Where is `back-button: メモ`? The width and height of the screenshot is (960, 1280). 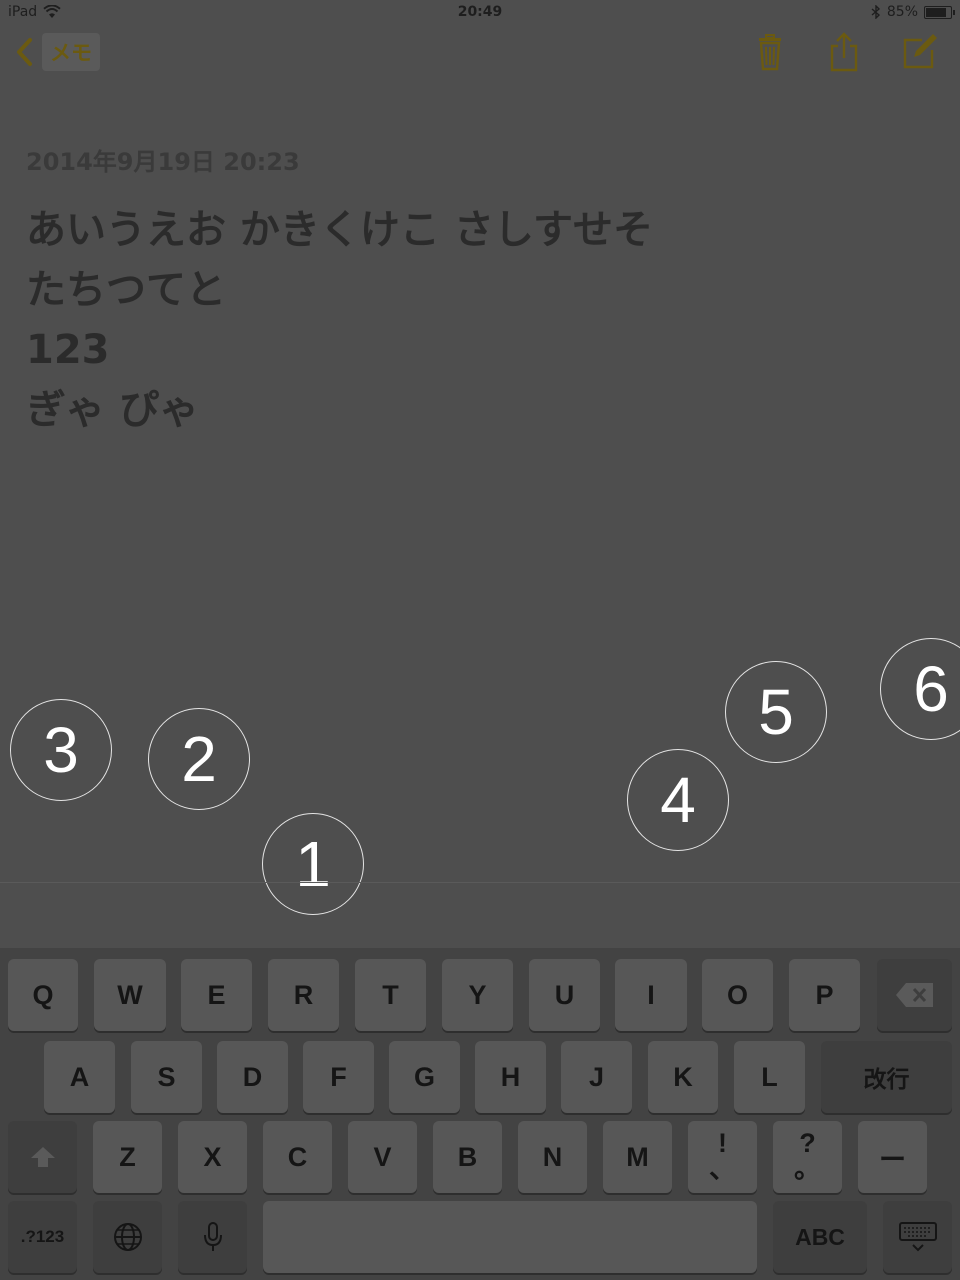 back-button: メモ is located at coordinates (57, 52).